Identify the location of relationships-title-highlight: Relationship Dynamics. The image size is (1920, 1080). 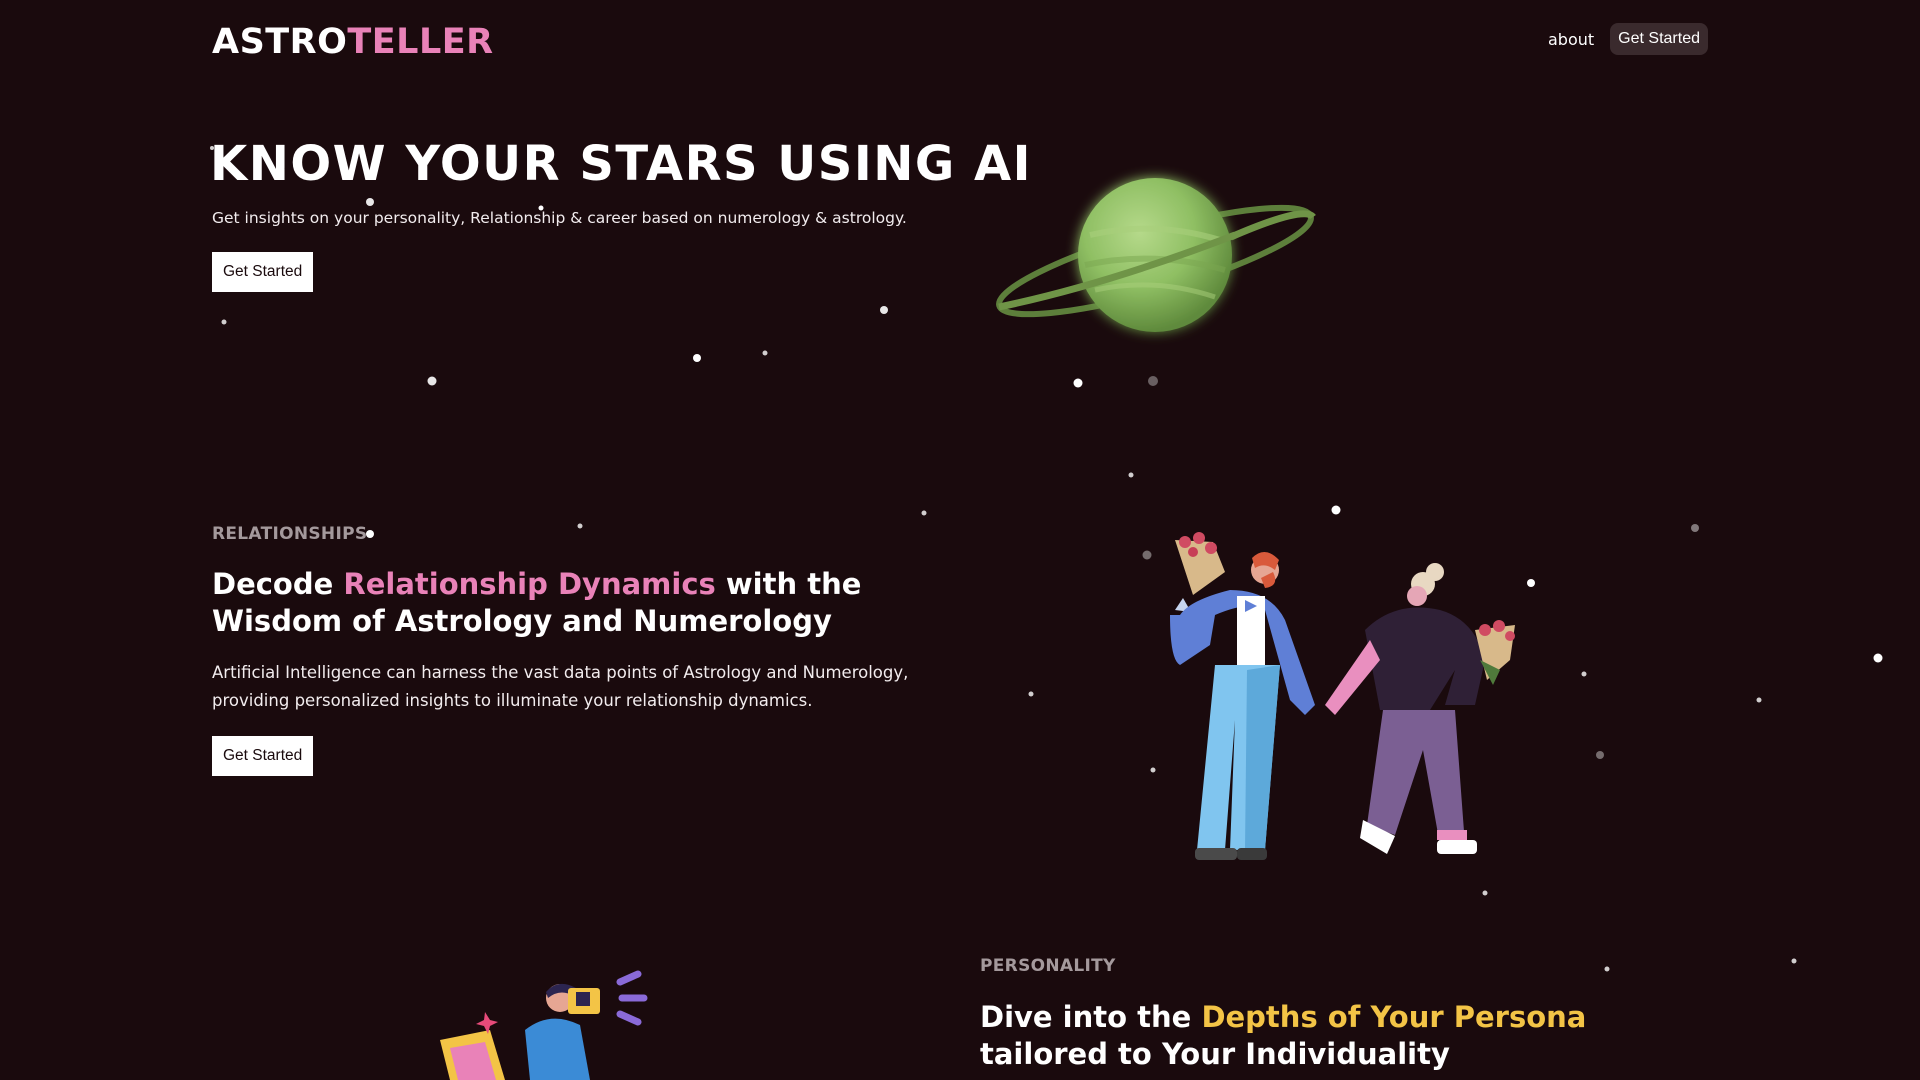
(529, 584).